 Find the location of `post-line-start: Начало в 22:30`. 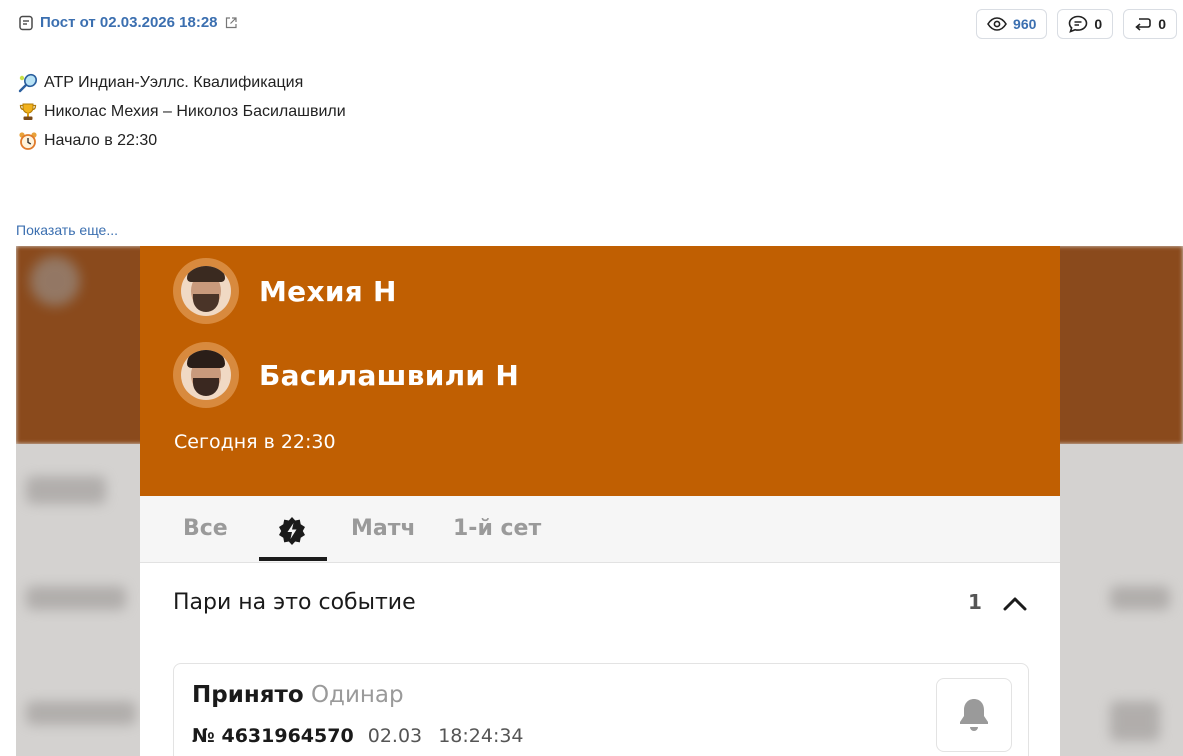

post-line-start: Начало в 22:30 is located at coordinates (182, 140).